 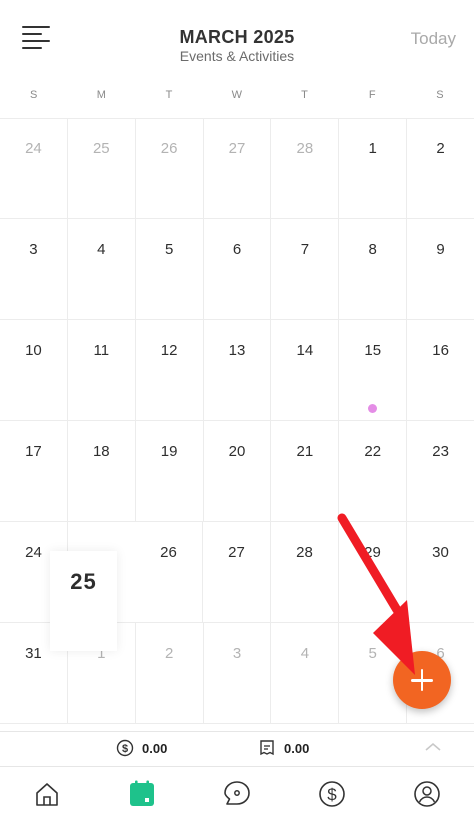 I want to click on weekday-label: T, so click(x=169, y=95).